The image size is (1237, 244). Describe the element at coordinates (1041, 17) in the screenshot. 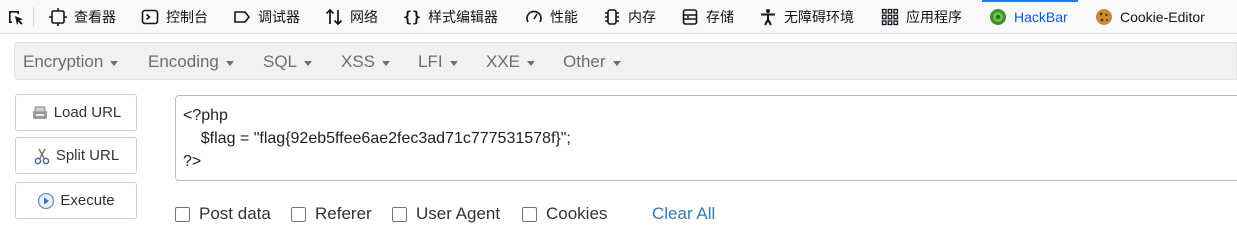

I see `tab-label: HackBar` at that location.